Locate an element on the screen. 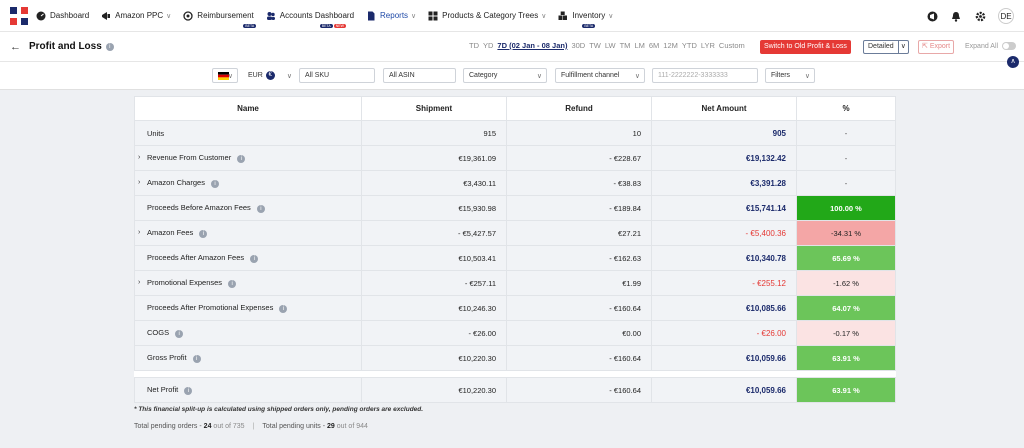  user-avatar: DE is located at coordinates (1006, 16).